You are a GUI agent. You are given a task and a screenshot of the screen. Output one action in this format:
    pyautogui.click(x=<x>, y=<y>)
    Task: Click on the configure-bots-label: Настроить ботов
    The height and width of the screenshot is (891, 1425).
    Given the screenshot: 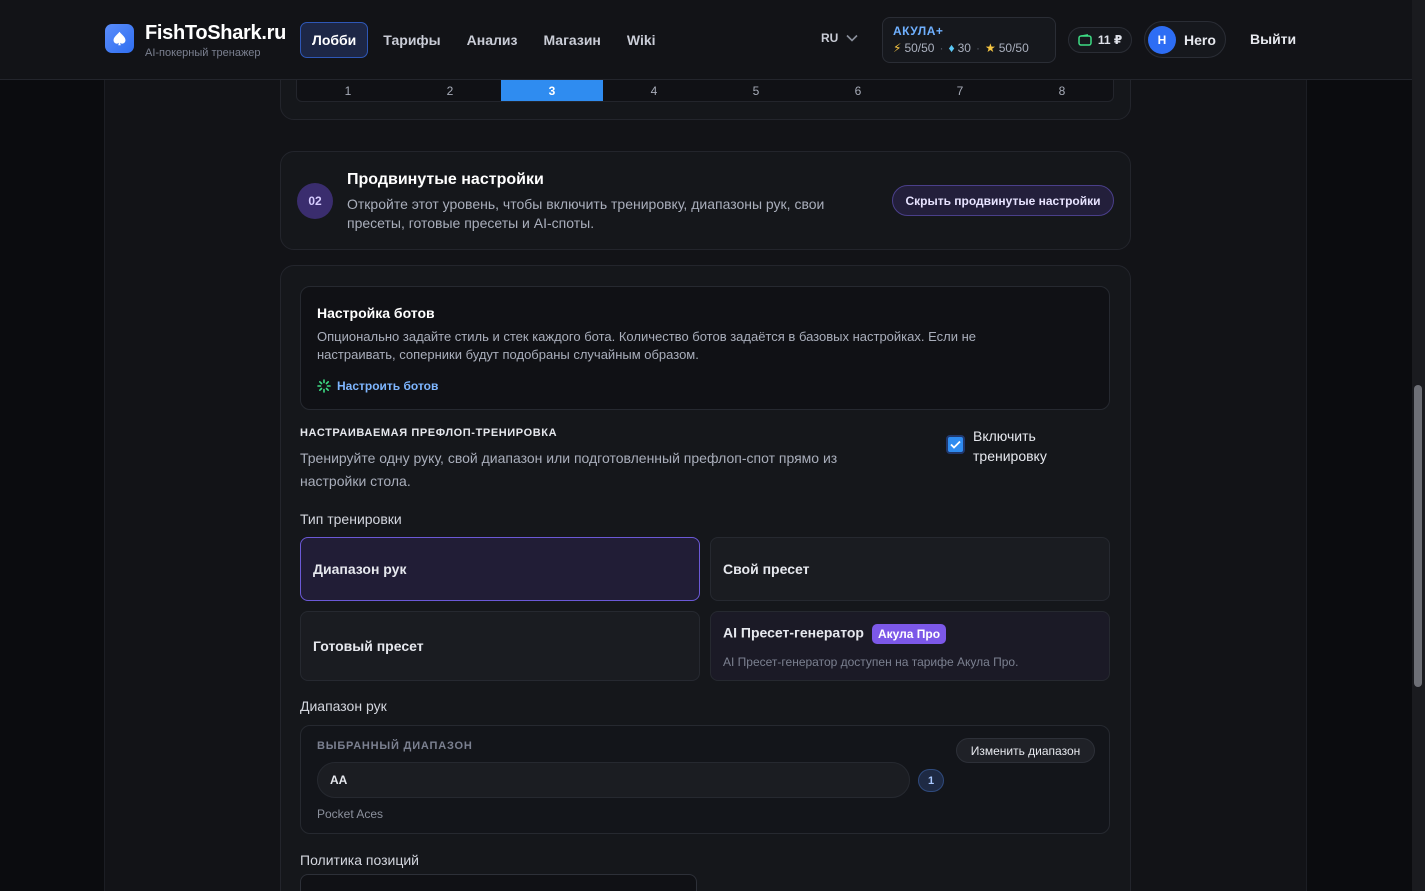 What is the action you would take?
    pyautogui.click(x=388, y=386)
    